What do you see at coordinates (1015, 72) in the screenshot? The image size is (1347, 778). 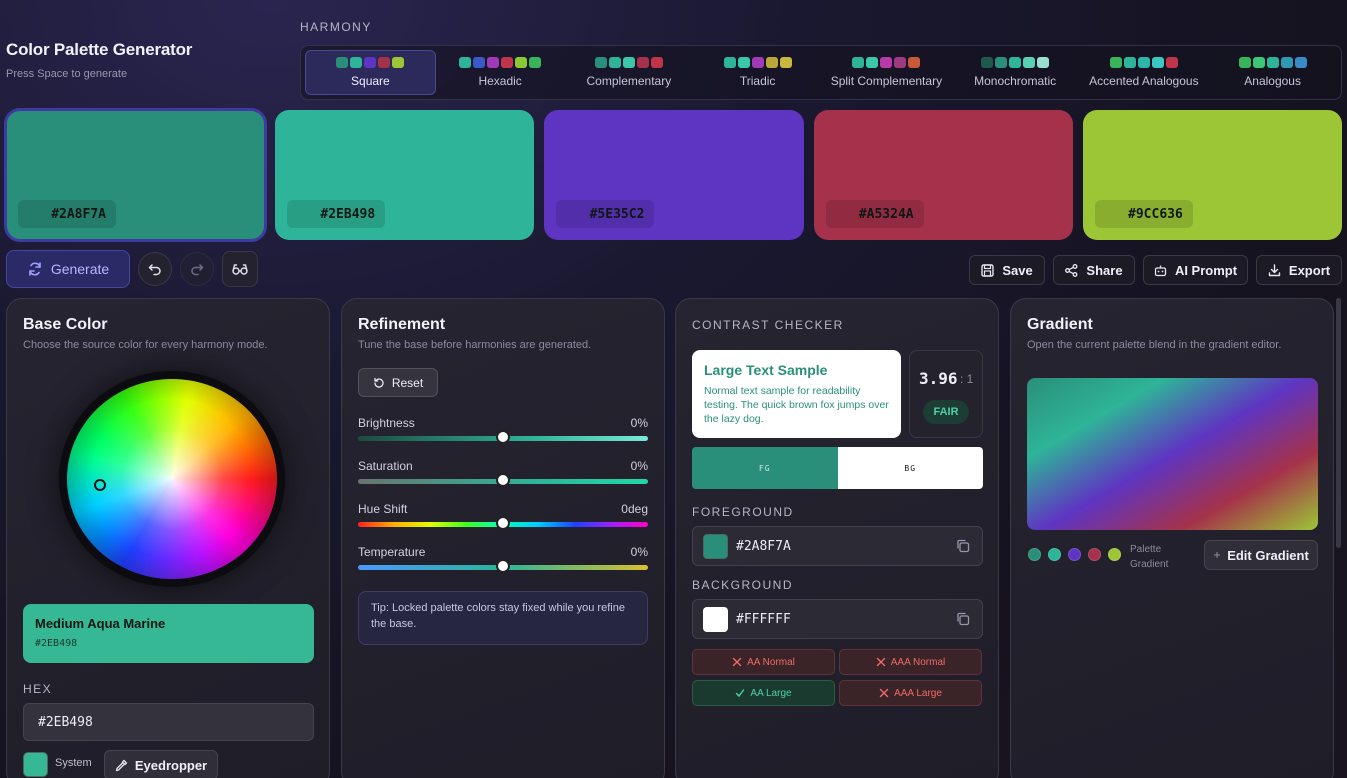 I see `tab-monochromatic: Monochromatic` at bounding box center [1015, 72].